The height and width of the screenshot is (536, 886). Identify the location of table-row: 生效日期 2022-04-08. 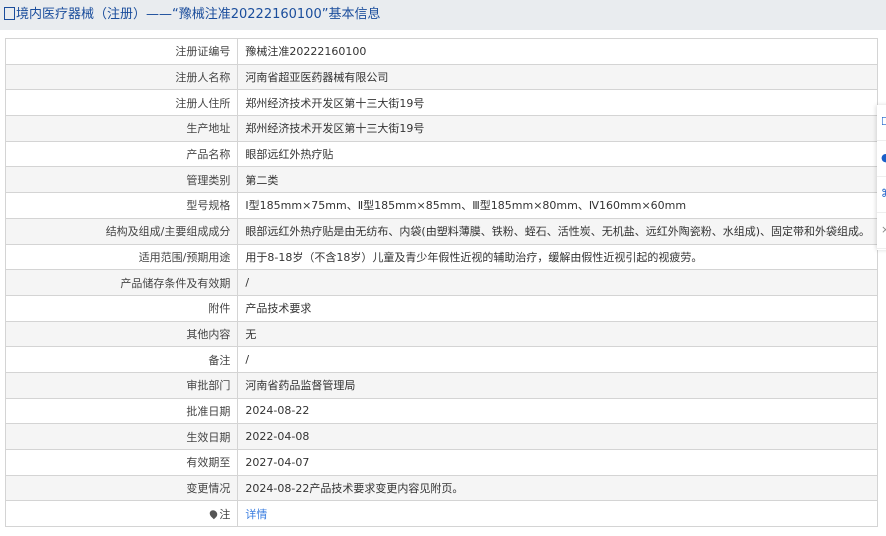
(441, 436).